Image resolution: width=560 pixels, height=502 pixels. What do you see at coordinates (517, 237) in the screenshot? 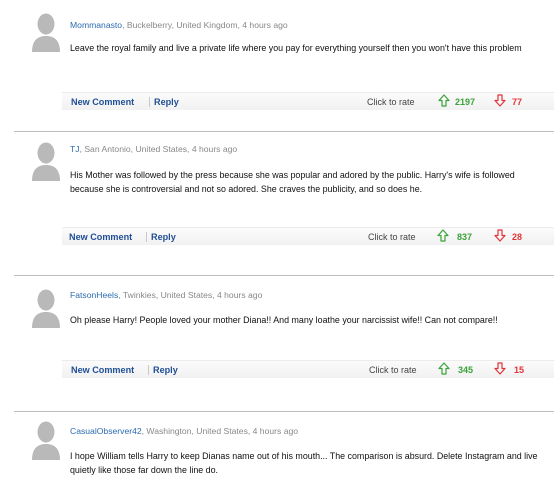
I see `downvote-count: 28` at bounding box center [517, 237].